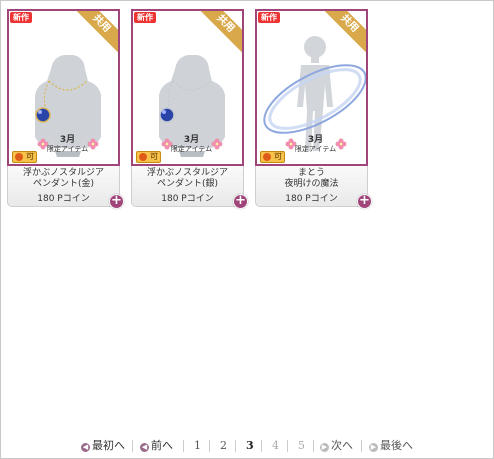 The width and height of the screenshot is (494, 459). I want to click on item-name: まとう 夜明けの魔法, so click(311, 179).